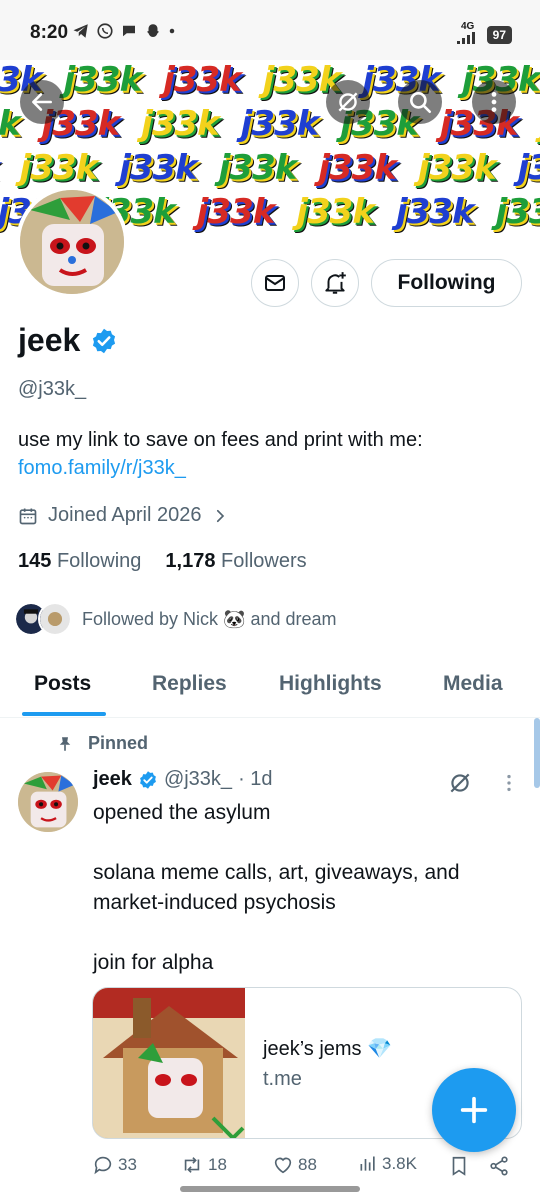 The height and width of the screenshot is (1200, 540). Describe the element at coordinates (80, 31) in the screenshot. I see `telegram-icon` at that location.